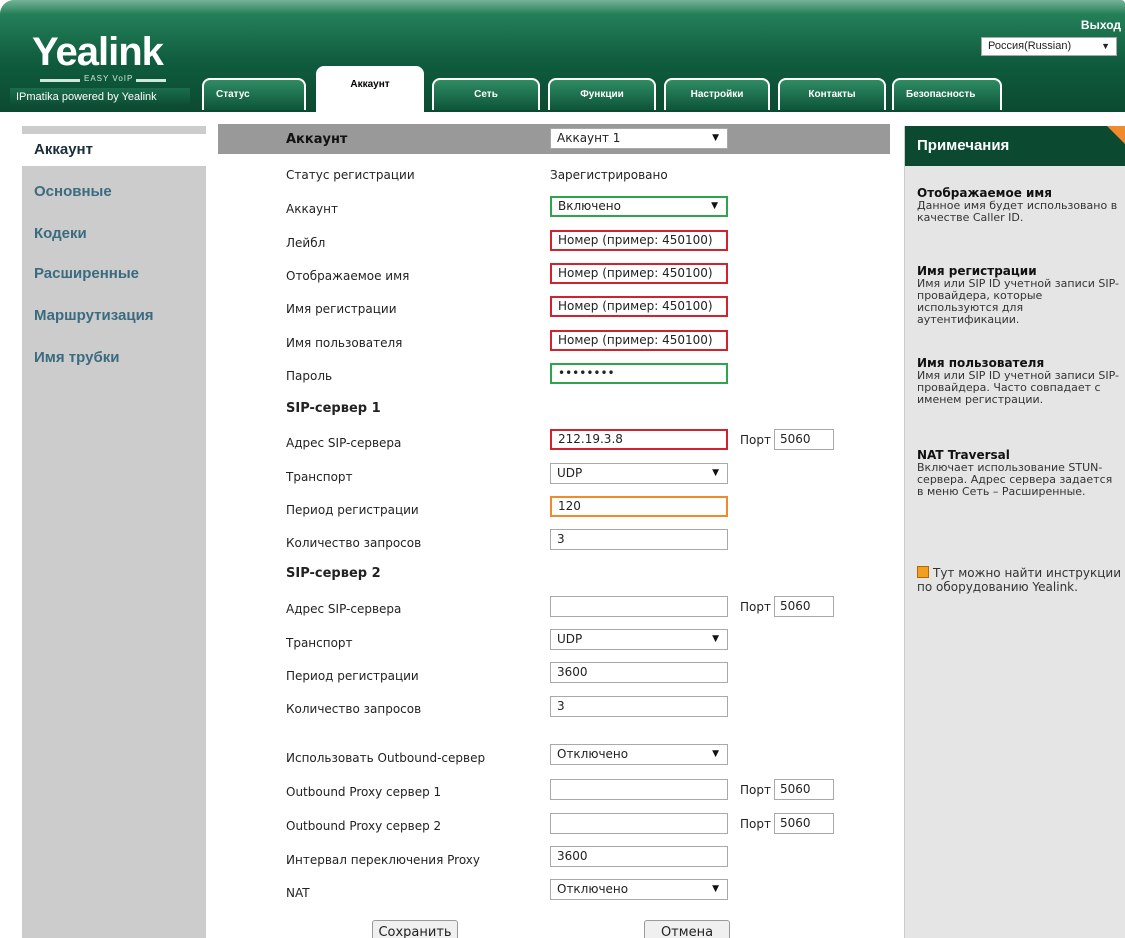 The image size is (1125, 938). Describe the element at coordinates (602, 94) in the screenshot. I see `tab-features: Функции` at that location.